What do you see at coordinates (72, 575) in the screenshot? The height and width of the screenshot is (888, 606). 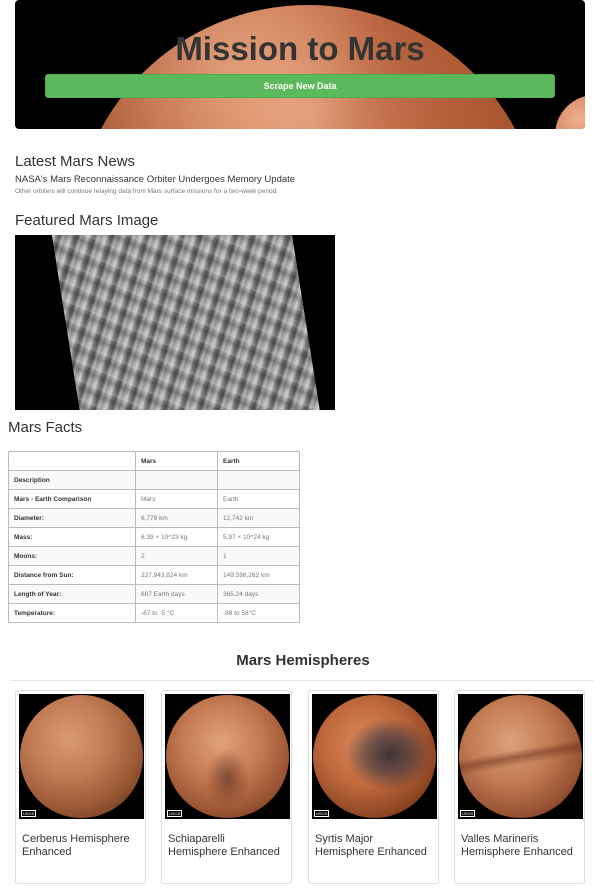 I see `row-label: Distance from Sun:` at bounding box center [72, 575].